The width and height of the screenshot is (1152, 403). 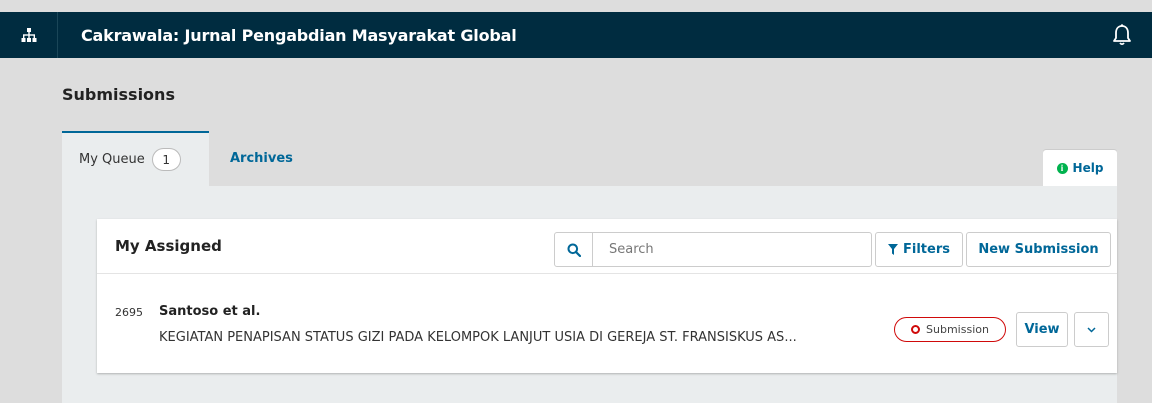 I want to click on status-label: Submission, so click(x=957, y=329).